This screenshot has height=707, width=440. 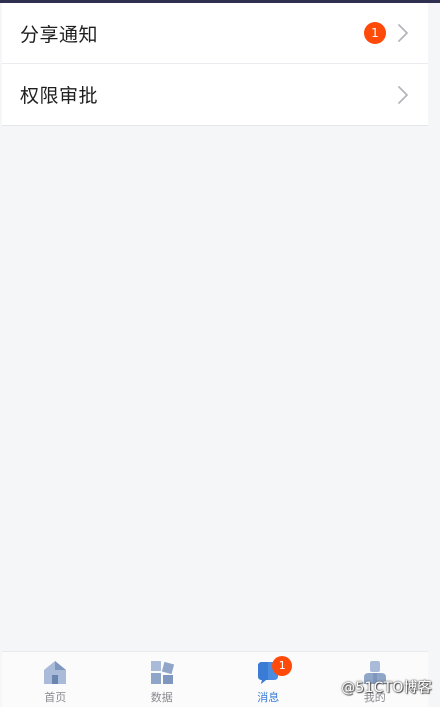 I want to click on home-icon, so click(x=55, y=672).